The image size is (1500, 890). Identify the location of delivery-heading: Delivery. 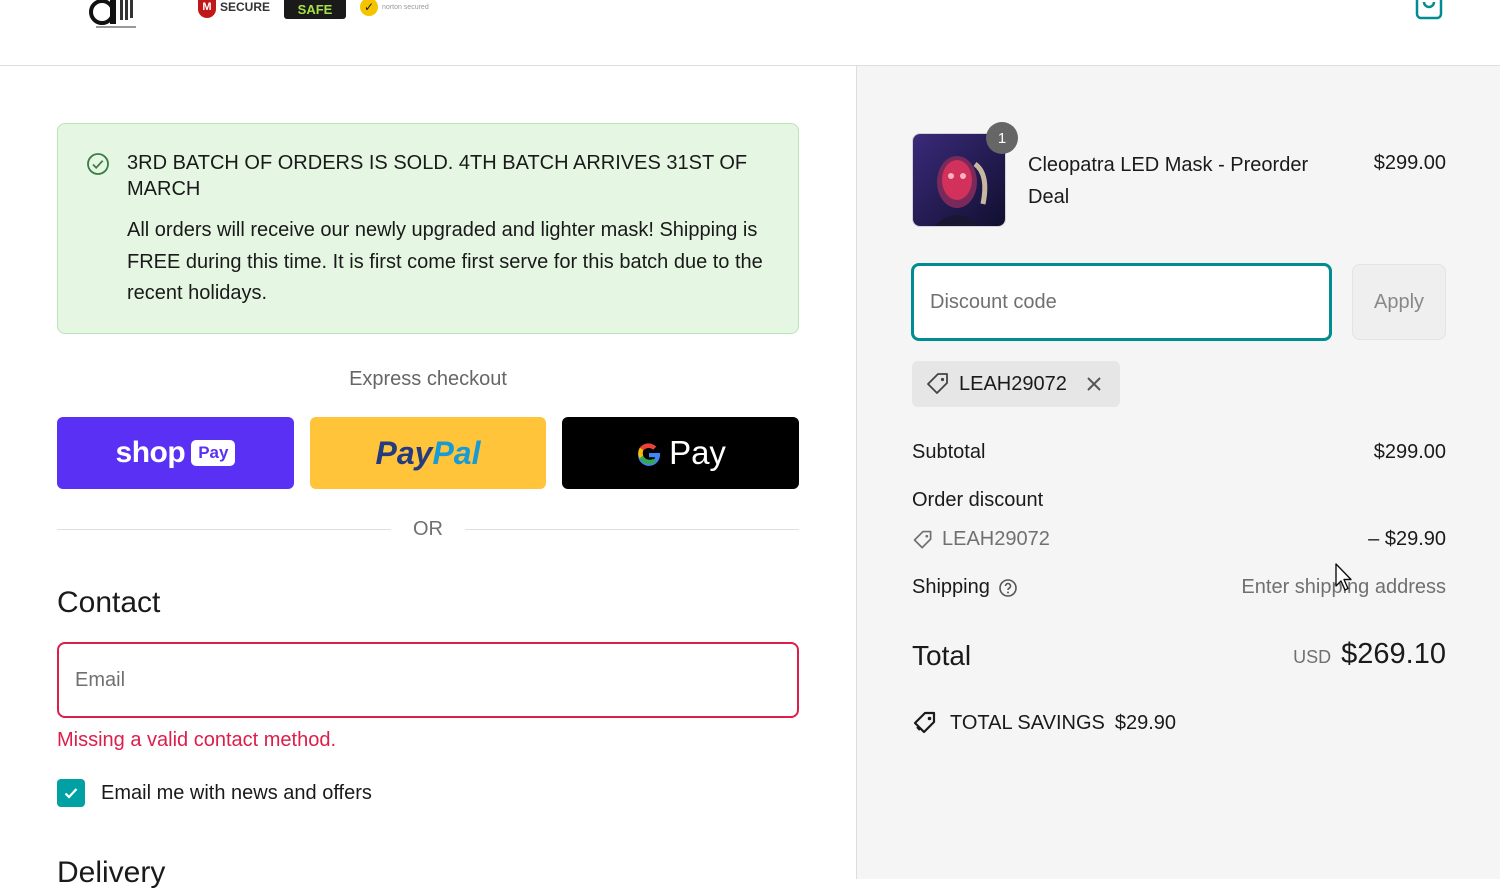
(111, 872).